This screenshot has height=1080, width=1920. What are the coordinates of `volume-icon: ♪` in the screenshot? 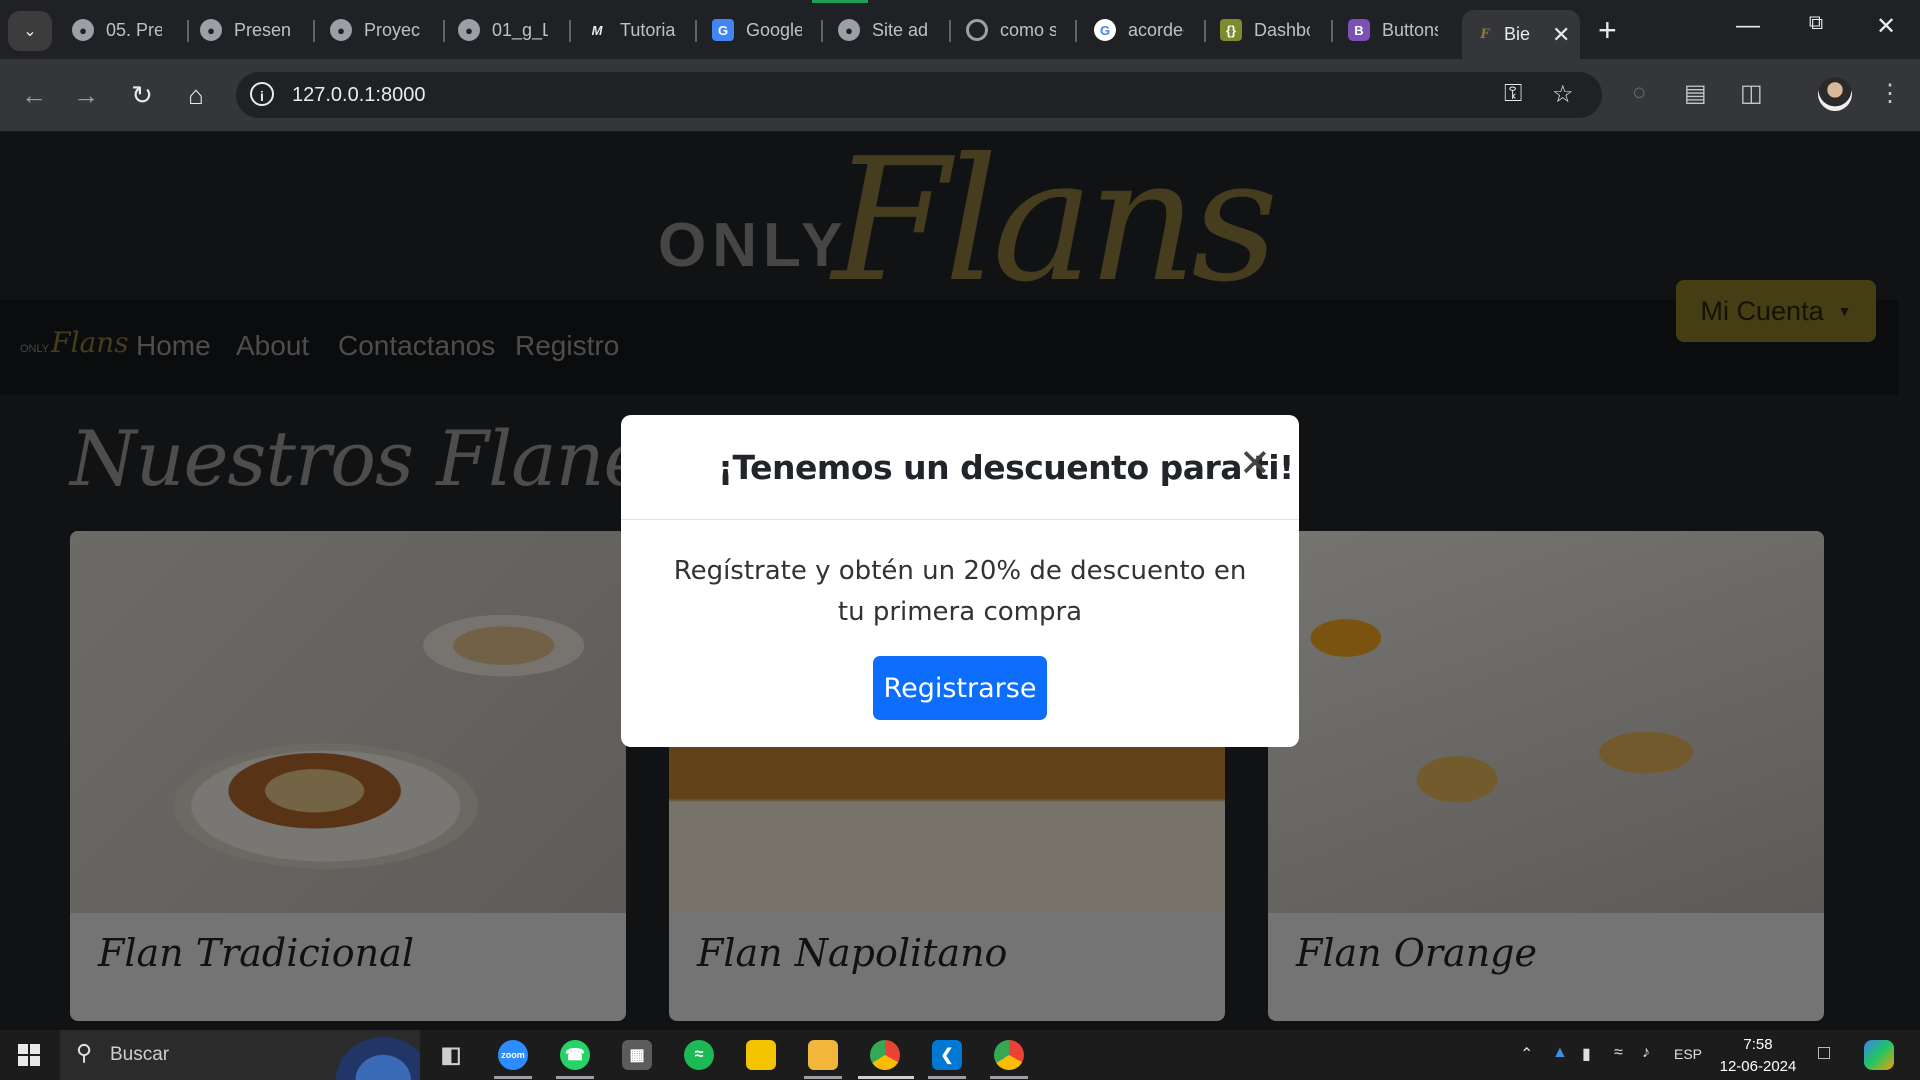 It's located at (1646, 1053).